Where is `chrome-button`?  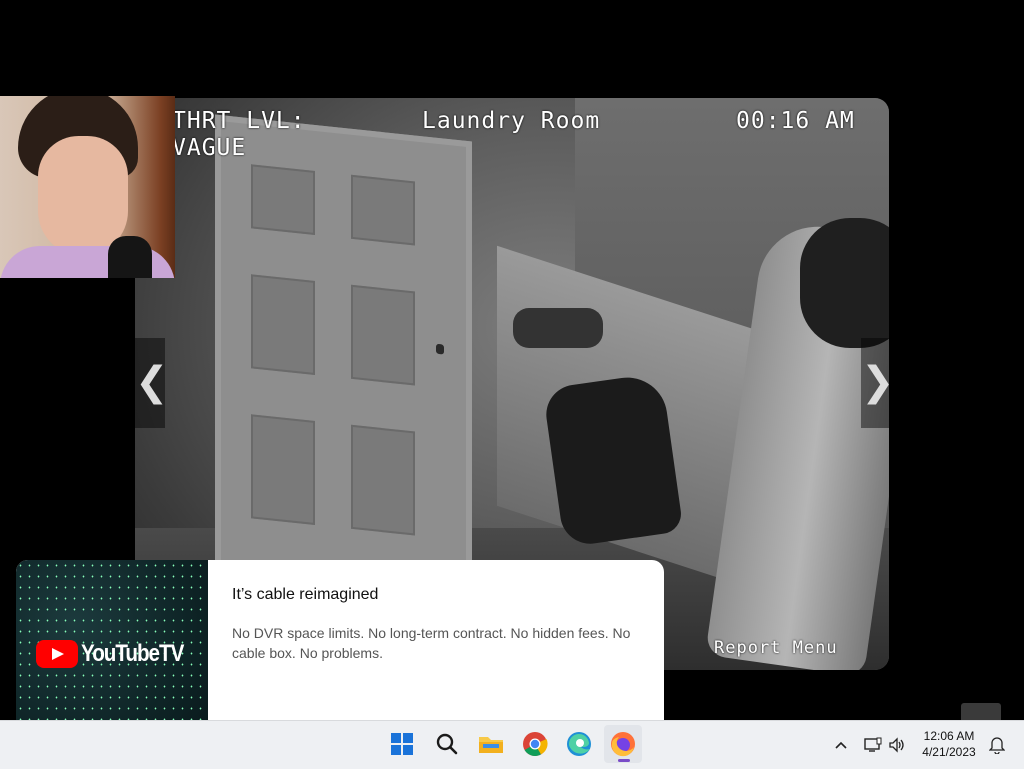 chrome-button is located at coordinates (535, 744).